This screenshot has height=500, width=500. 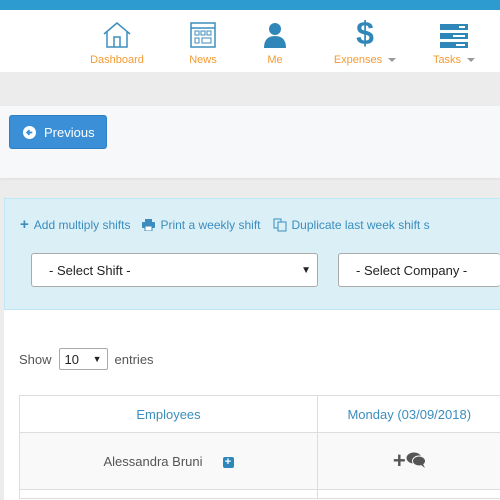 What do you see at coordinates (117, 33) in the screenshot?
I see `home-icon` at bounding box center [117, 33].